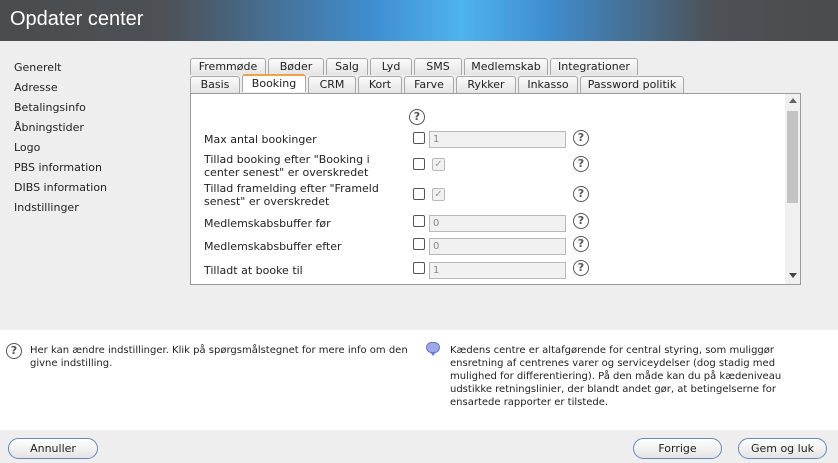 The image size is (838, 463). I want to click on title-bar: Opdater center, so click(419, 20).